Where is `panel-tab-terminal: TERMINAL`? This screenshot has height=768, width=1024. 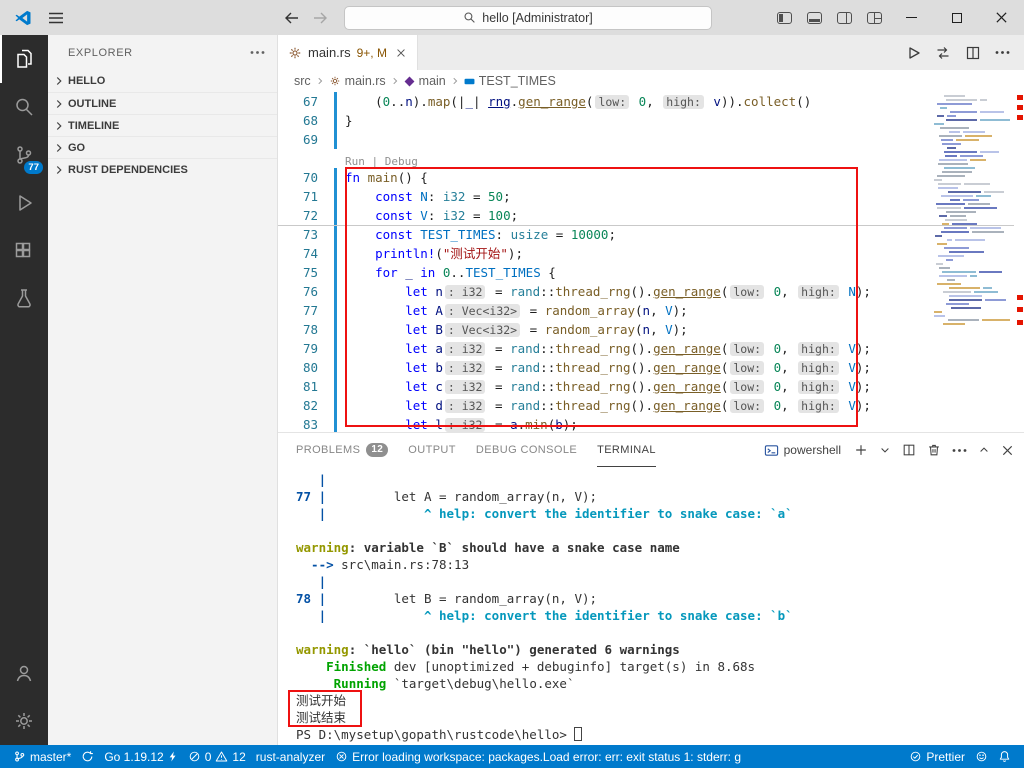
panel-tab-terminal: TERMINAL is located at coordinates (626, 450).